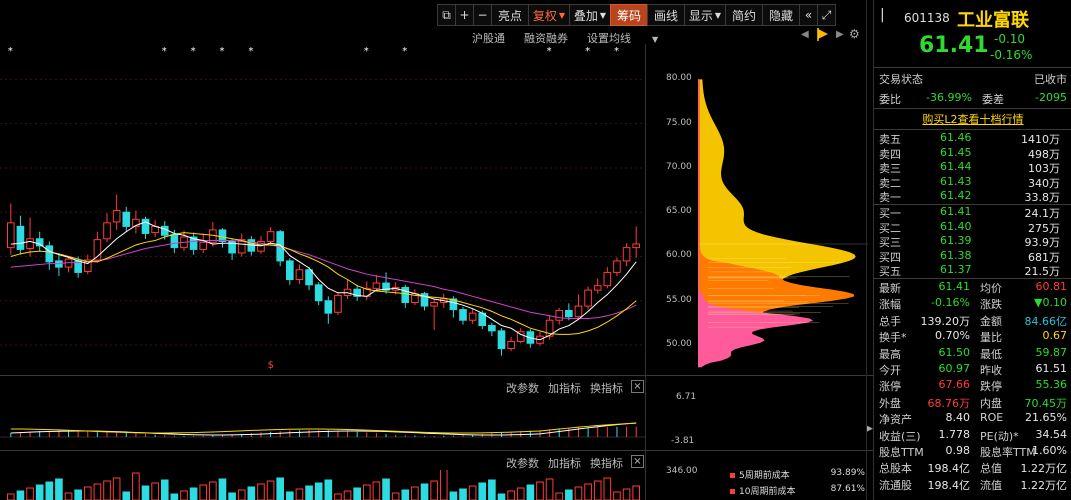  I want to click on toolbar-more-icon: «, so click(808, 15).